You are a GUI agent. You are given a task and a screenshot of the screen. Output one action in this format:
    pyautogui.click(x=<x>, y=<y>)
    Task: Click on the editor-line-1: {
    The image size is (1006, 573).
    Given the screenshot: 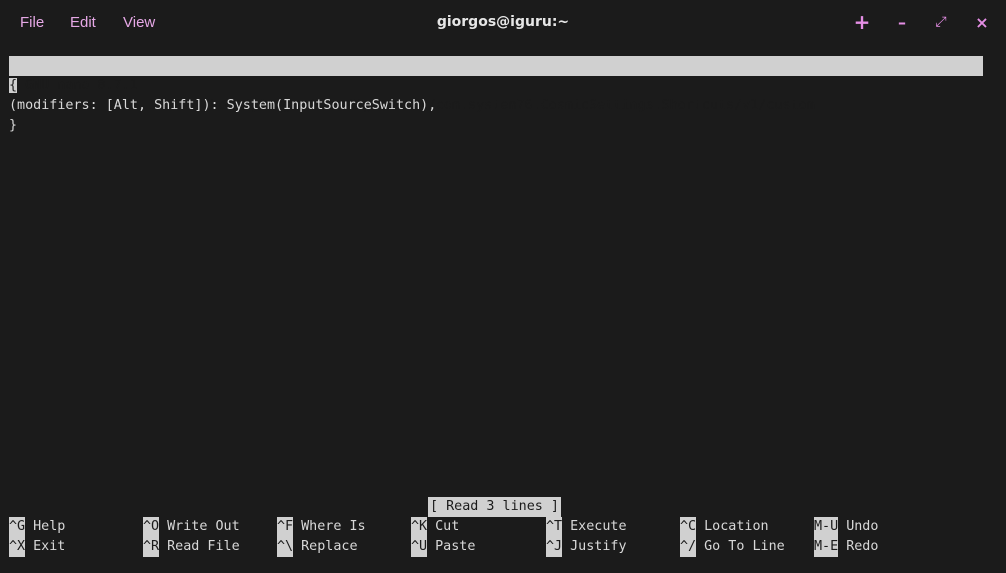 What is the action you would take?
    pyautogui.click(x=13, y=86)
    